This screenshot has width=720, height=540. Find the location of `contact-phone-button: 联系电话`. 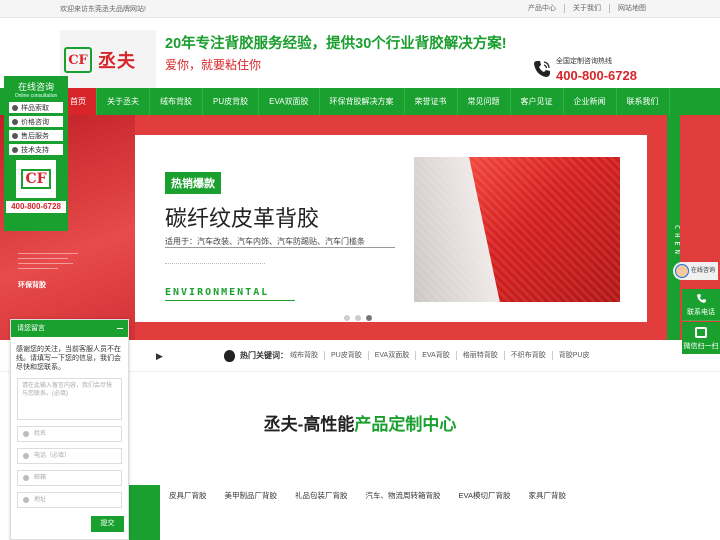

contact-phone-button: 联系电话 is located at coordinates (701, 305).